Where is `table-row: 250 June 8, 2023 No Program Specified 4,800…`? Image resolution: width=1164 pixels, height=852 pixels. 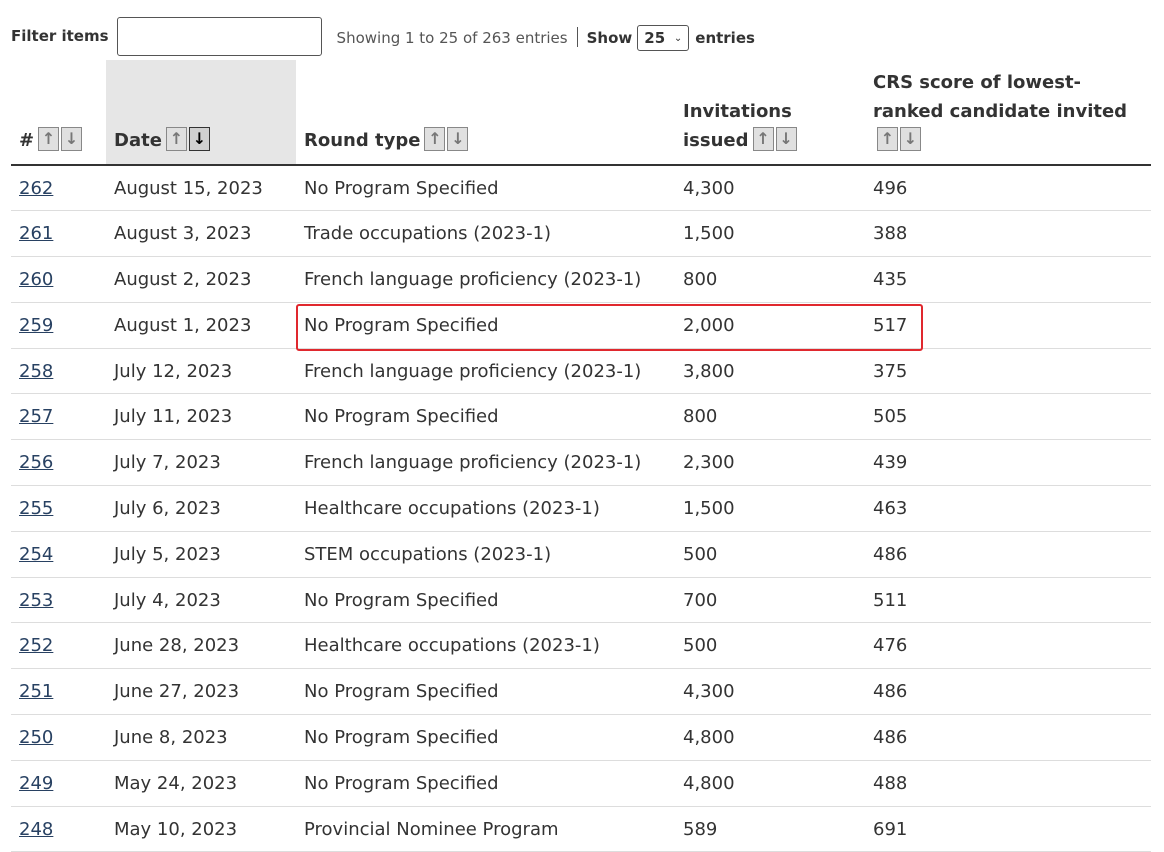 table-row: 250 June 8, 2023 No Program Specified 4,800… is located at coordinates (581, 737).